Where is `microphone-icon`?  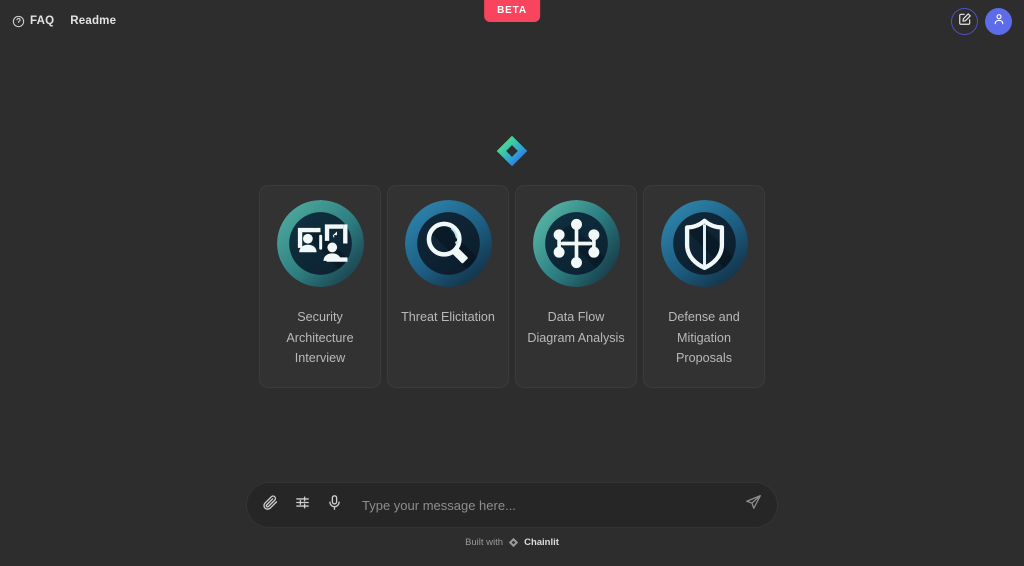 microphone-icon is located at coordinates (334, 505).